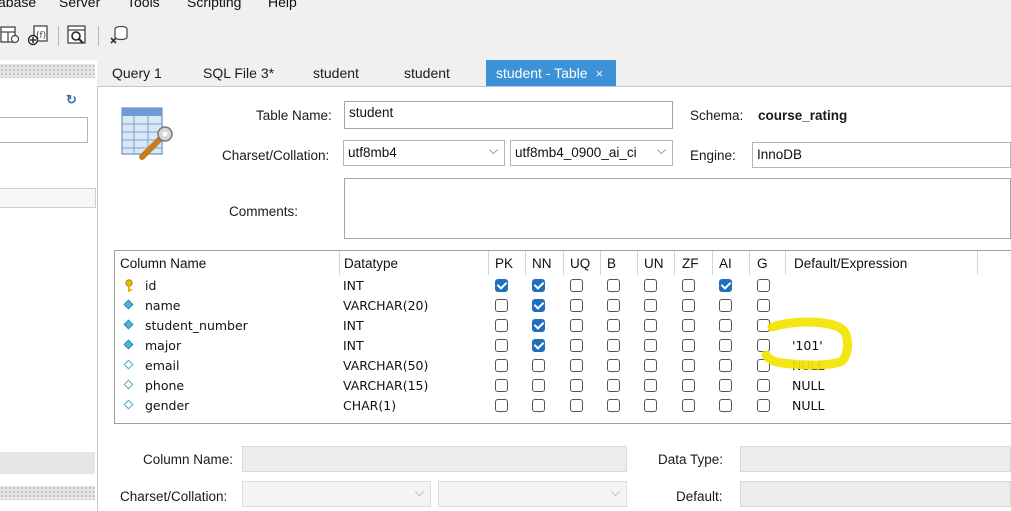 The height and width of the screenshot is (511, 1011). Describe the element at coordinates (77, 35) in the screenshot. I see `inspector-icon` at that location.